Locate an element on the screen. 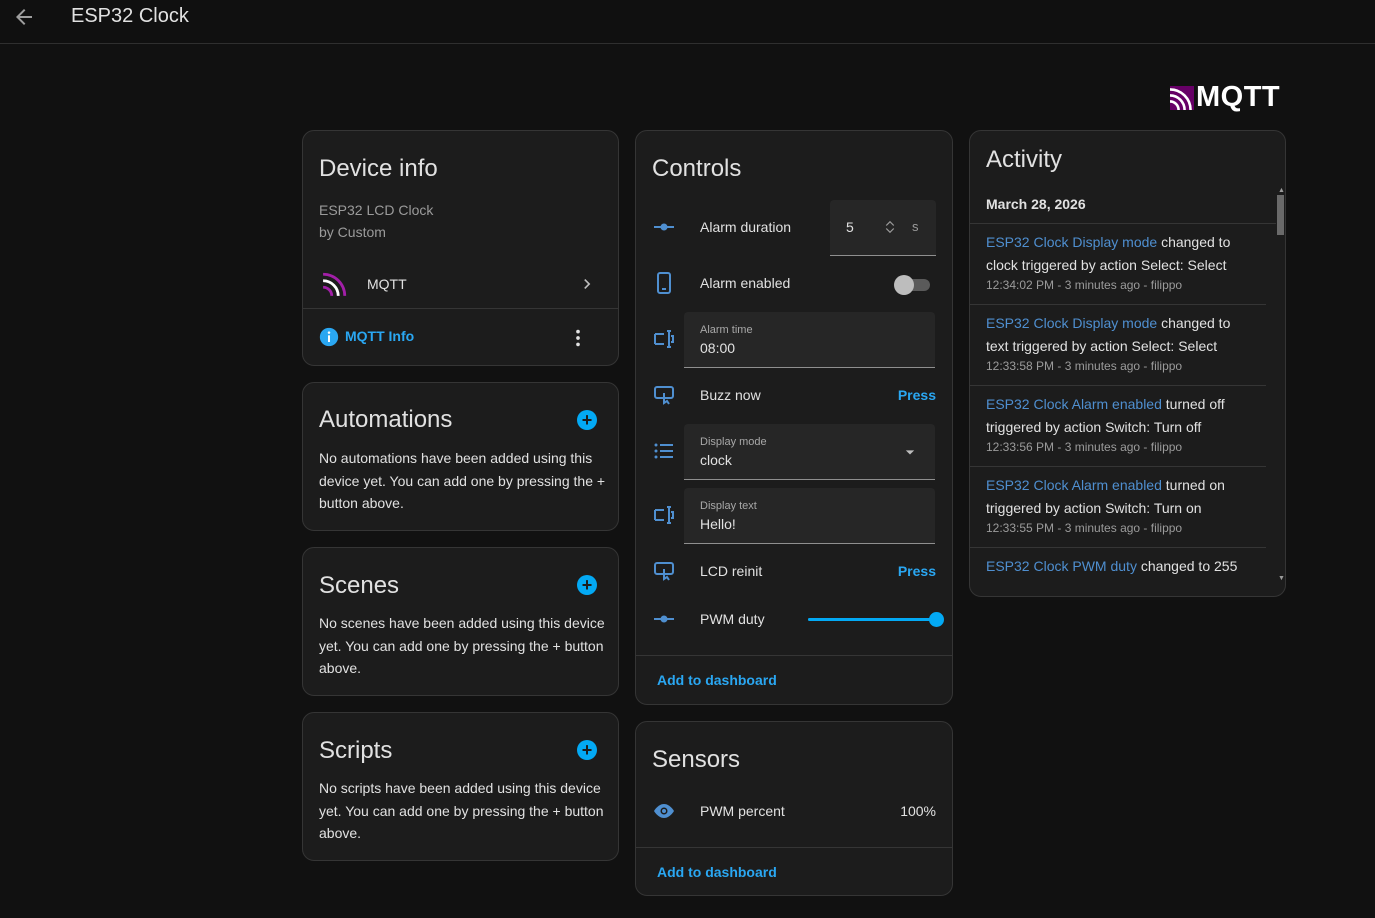 The image size is (1375, 918). scrollbar-thumb is located at coordinates (1280, 215).